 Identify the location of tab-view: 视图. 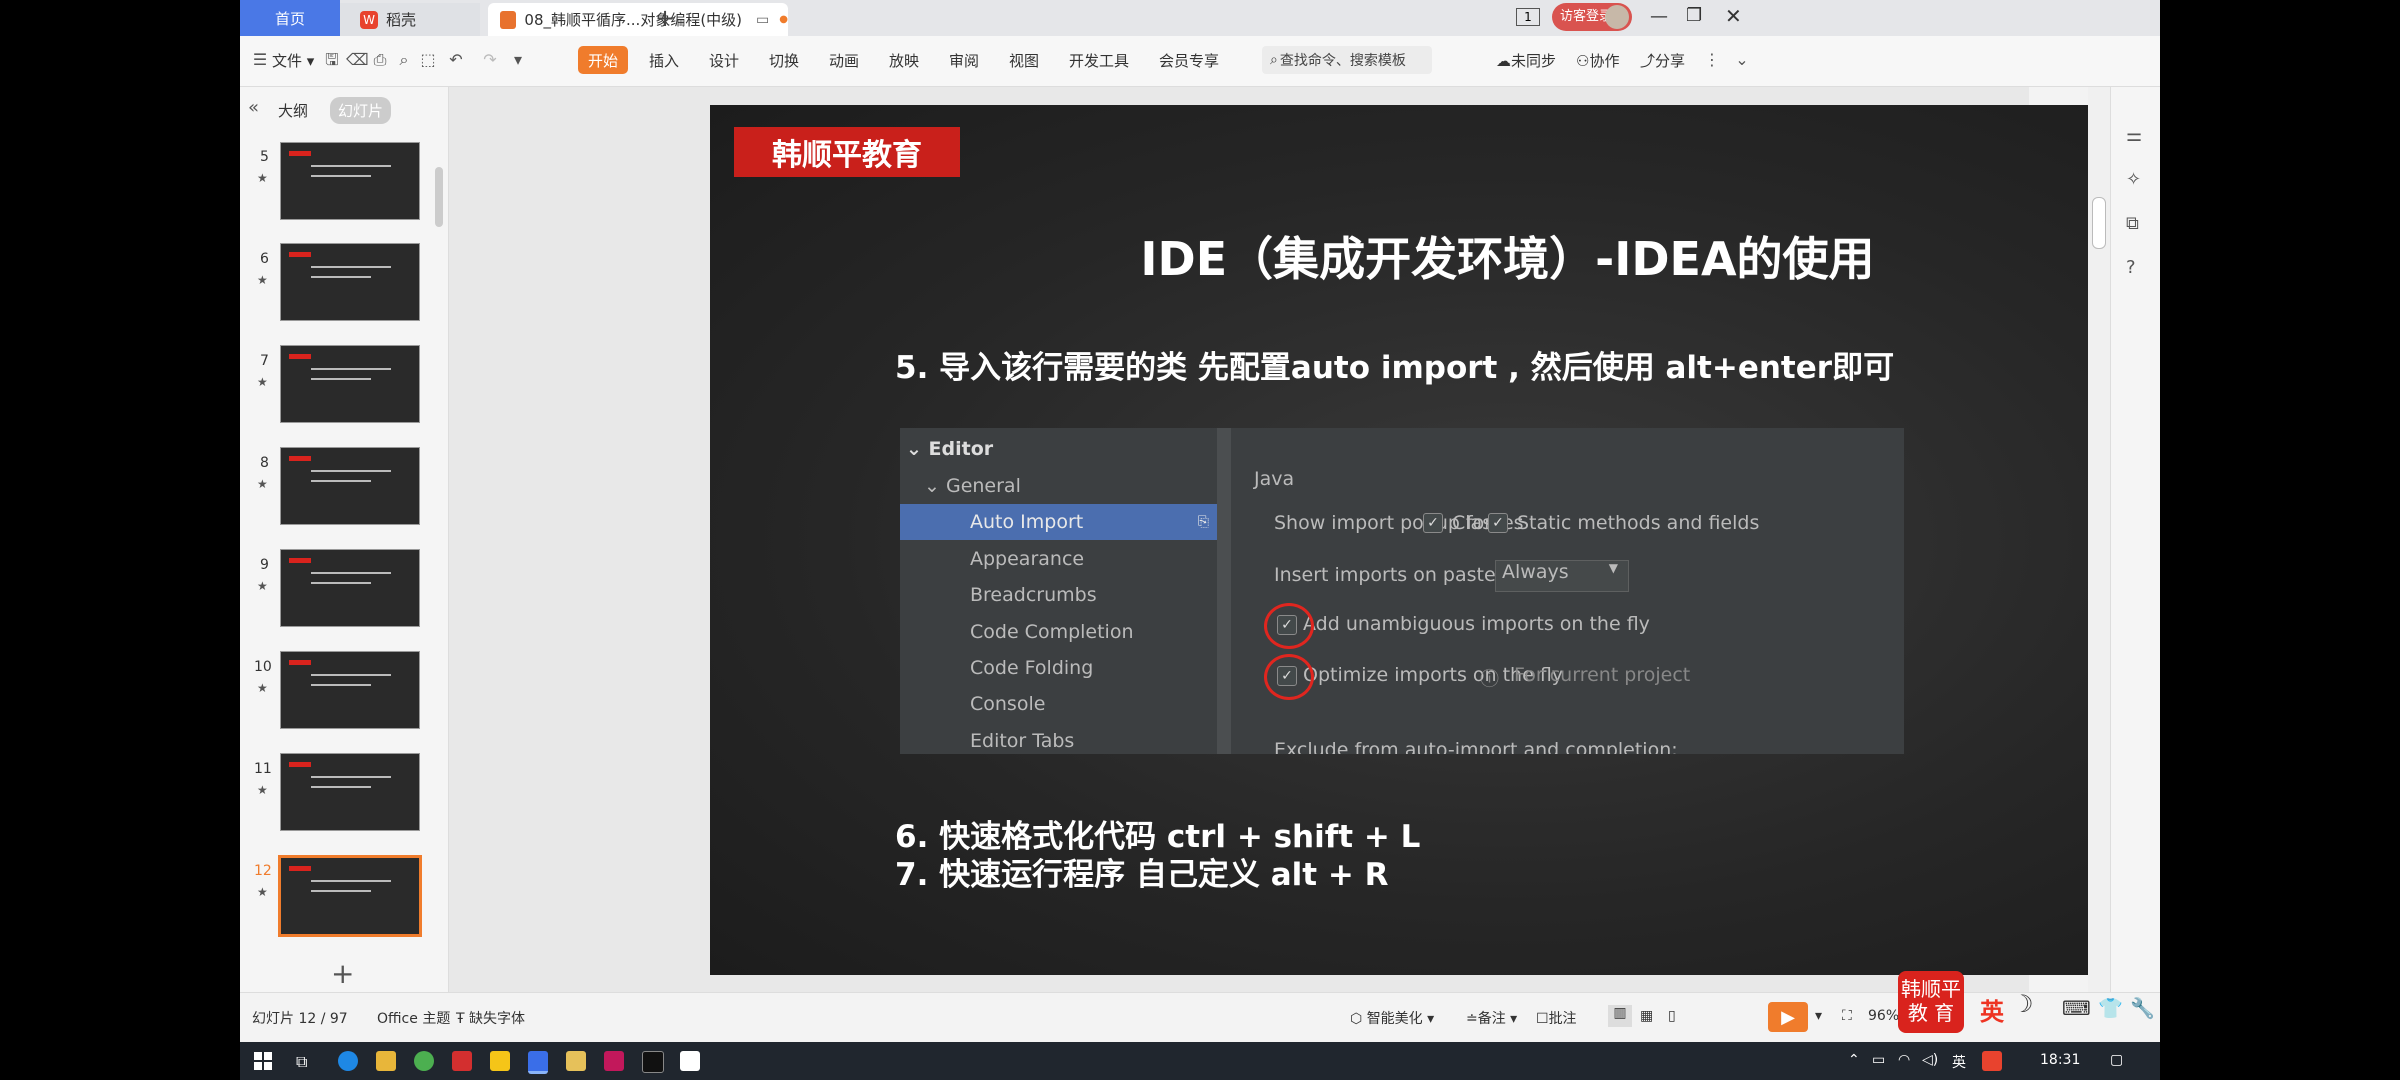
(1024, 60).